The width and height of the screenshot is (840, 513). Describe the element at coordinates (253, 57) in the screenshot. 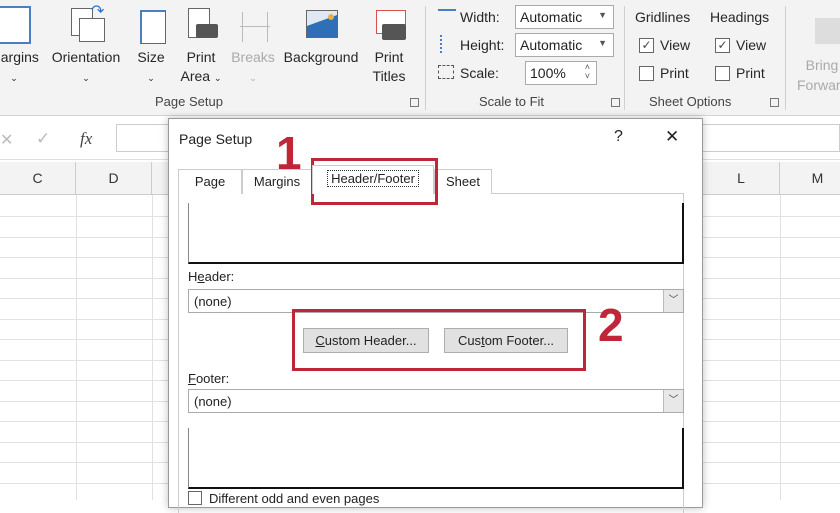

I see `breaks-label: Breaks` at that location.